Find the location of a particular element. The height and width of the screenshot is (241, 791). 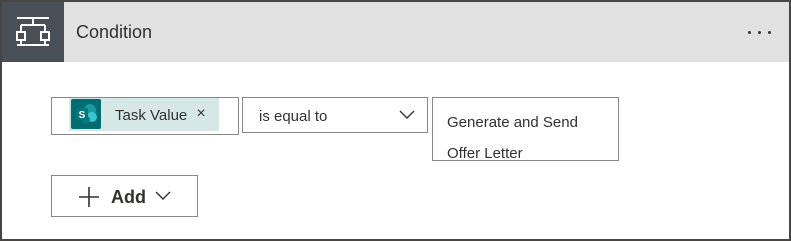

value-field: Generate and Send Offer Letter is located at coordinates (525, 129).